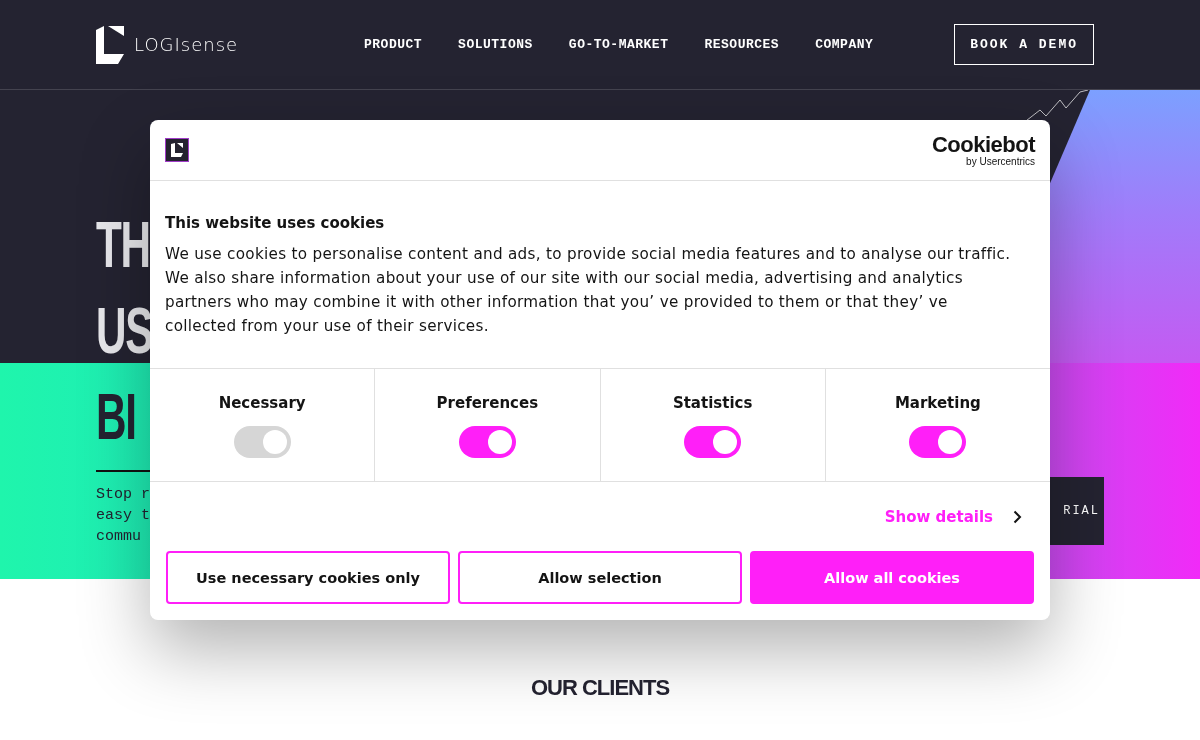 This screenshot has height=740, width=1200. Describe the element at coordinates (742, 44) in the screenshot. I see `nav-link: RESOURCES` at that location.